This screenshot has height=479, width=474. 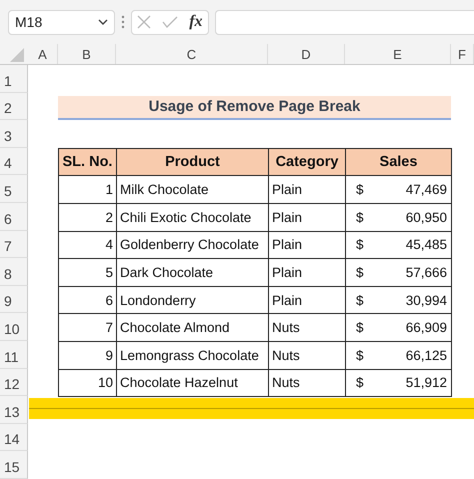 What do you see at coordinates (306, 54) in the screenshot?
I see `column-header: D` at bounding box center [306, 54].